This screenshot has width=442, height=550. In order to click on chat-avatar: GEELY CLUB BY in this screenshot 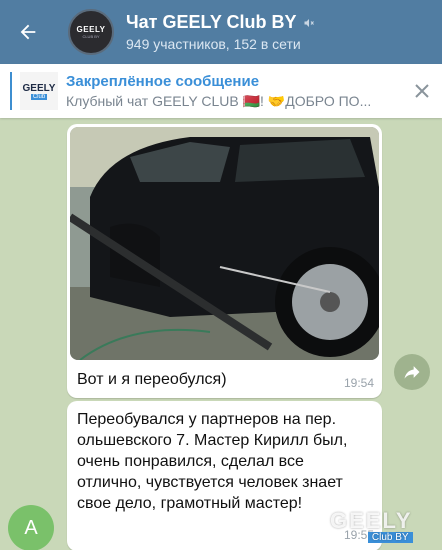, I will do `click(91, 32)`.